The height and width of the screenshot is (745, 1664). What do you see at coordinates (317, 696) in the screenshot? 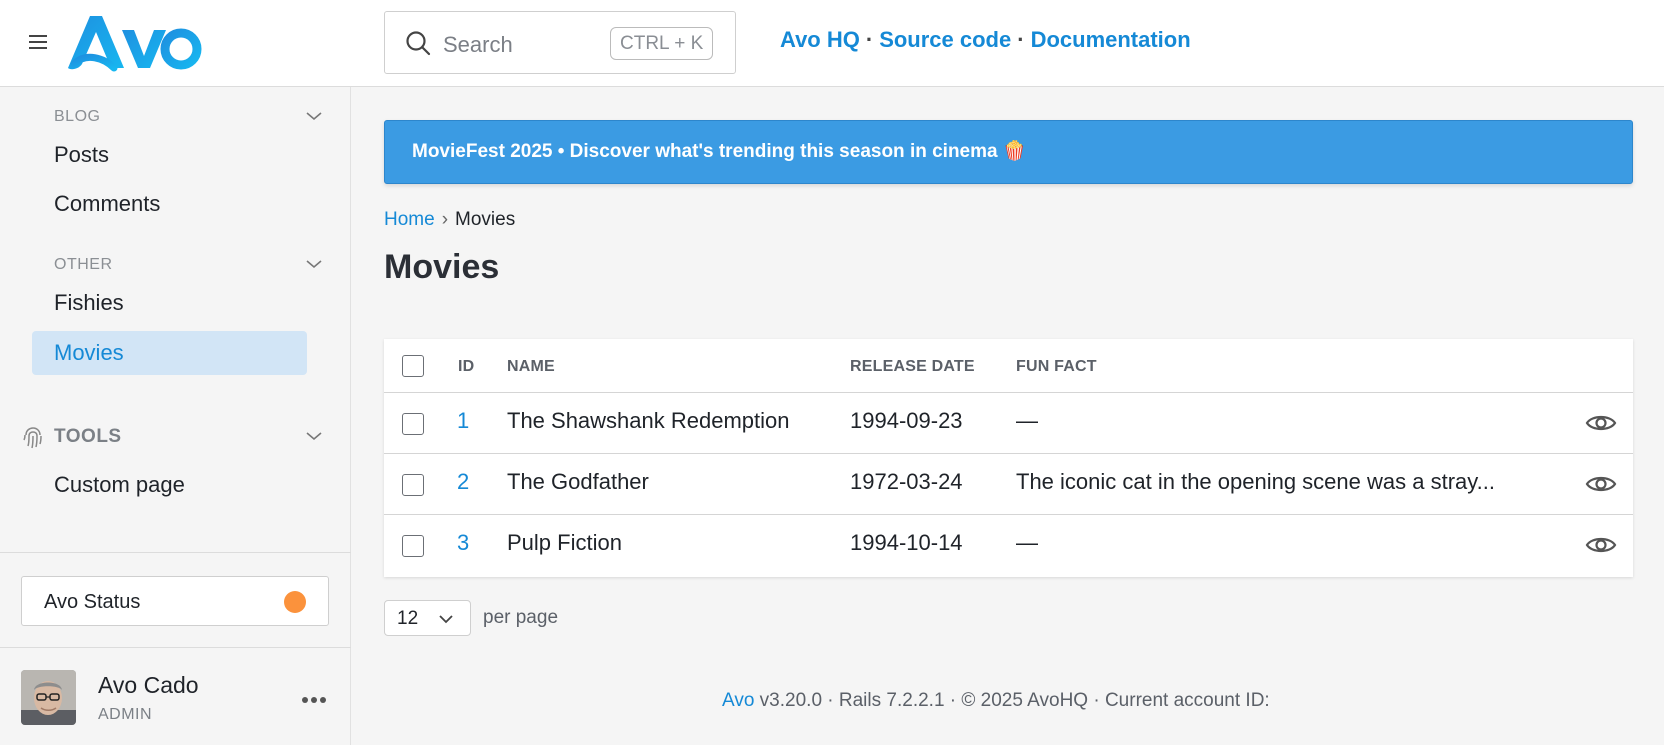
I see `more-options-icon` at bounding box center [317, 696].